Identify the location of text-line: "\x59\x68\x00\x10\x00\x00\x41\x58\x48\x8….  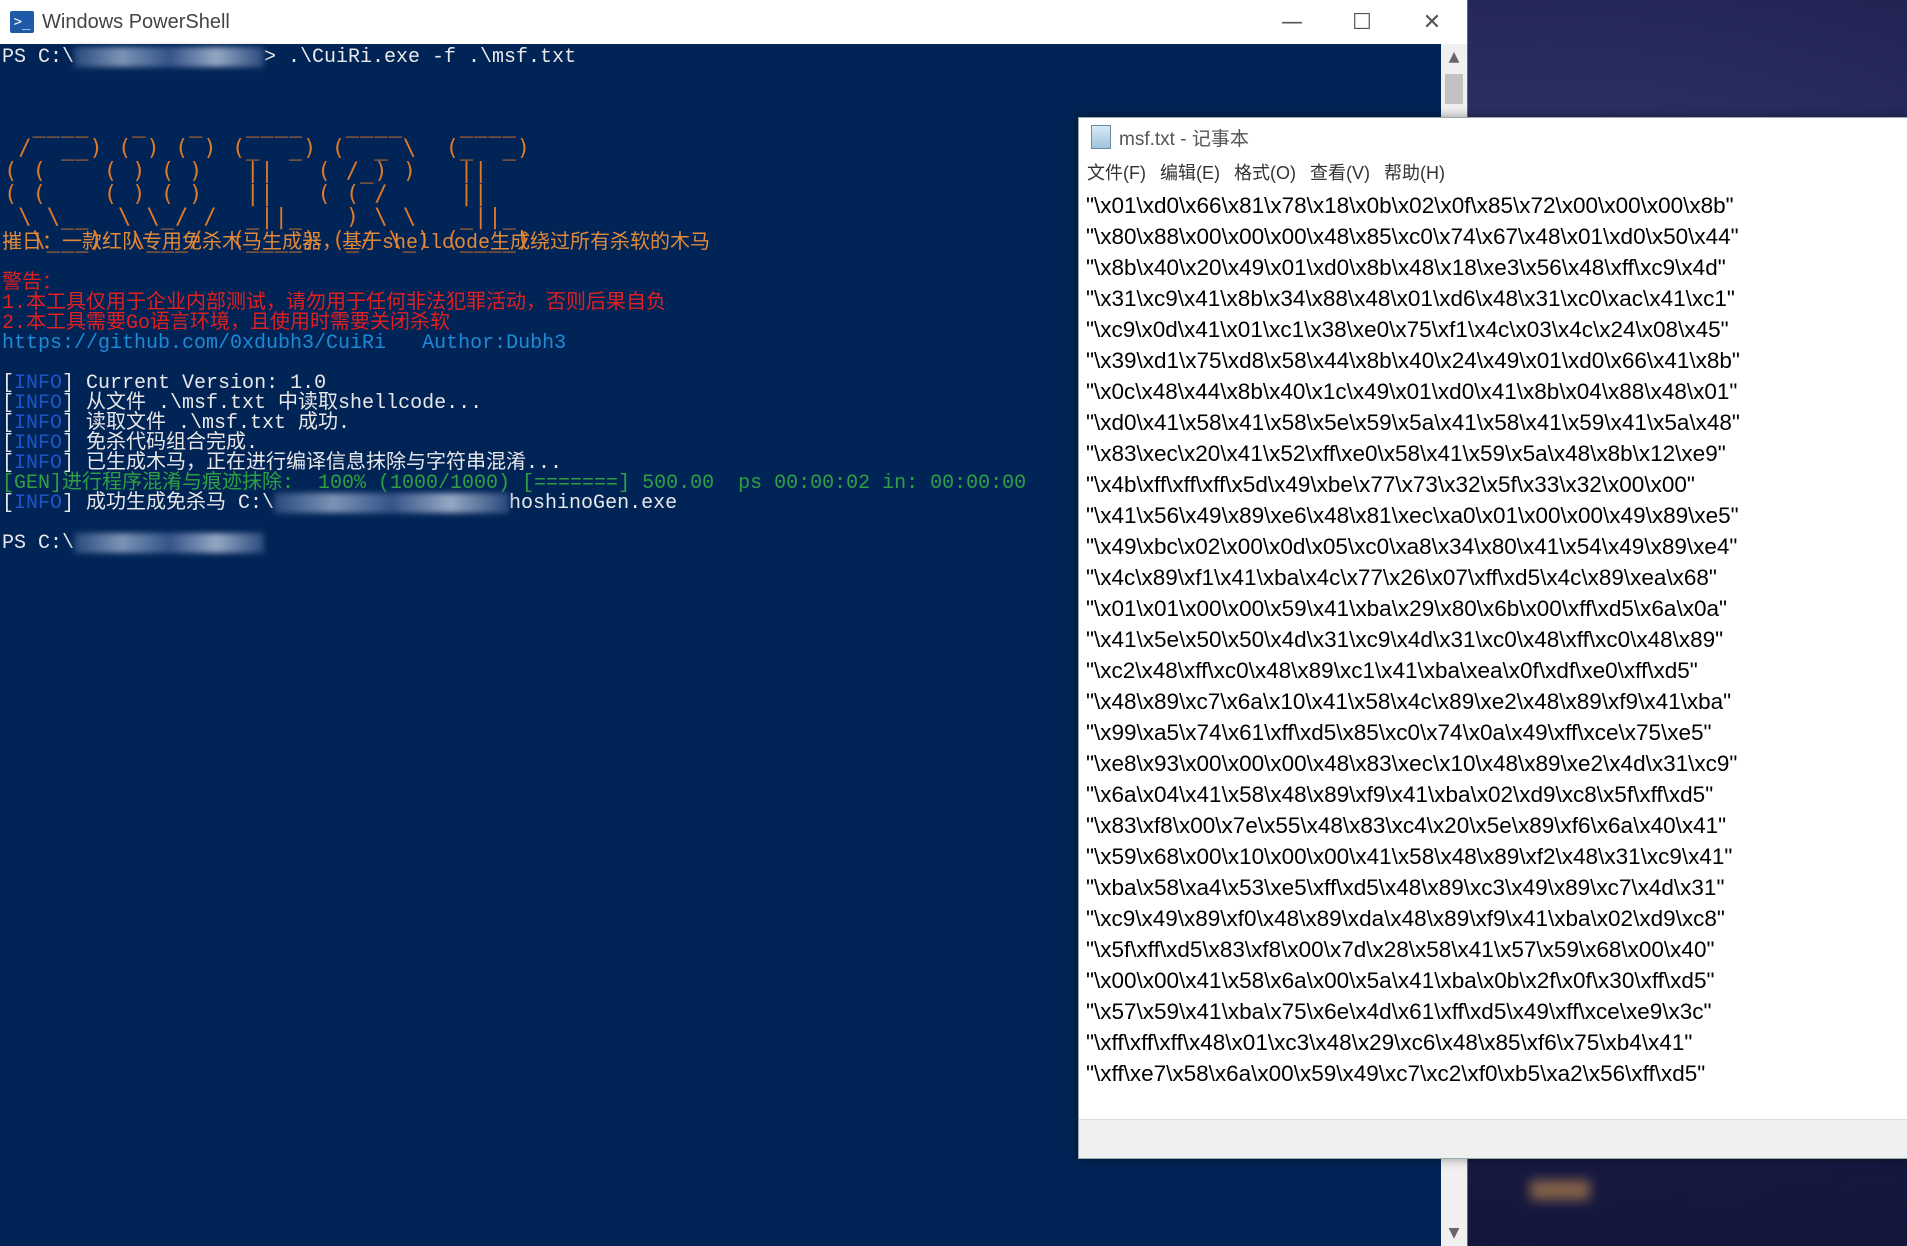
(1409, 856).